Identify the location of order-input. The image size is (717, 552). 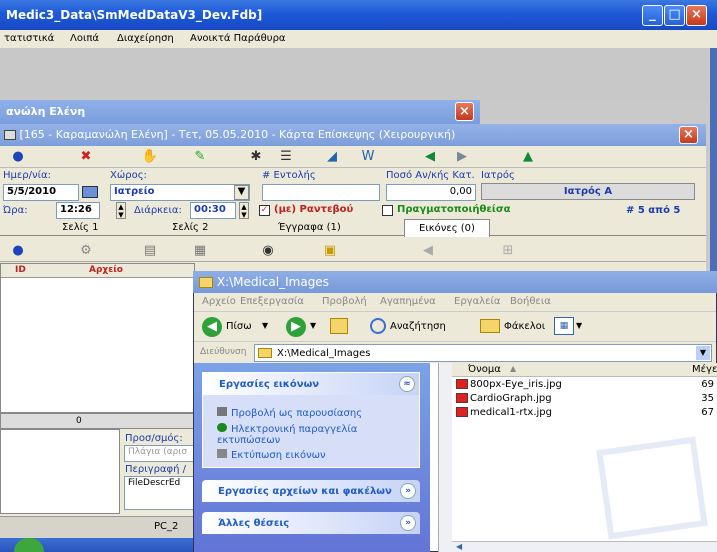
(321, 192).